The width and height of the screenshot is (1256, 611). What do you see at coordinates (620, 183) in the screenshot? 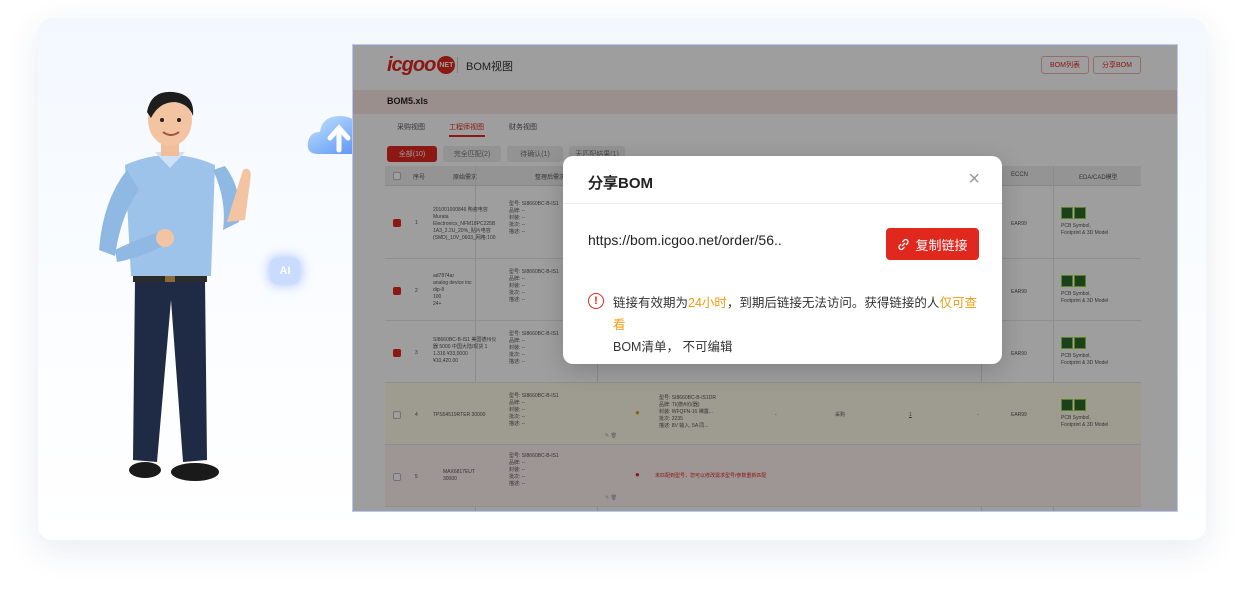
I see `modal-title: 分享BOM` at bounding box center [620, 183].